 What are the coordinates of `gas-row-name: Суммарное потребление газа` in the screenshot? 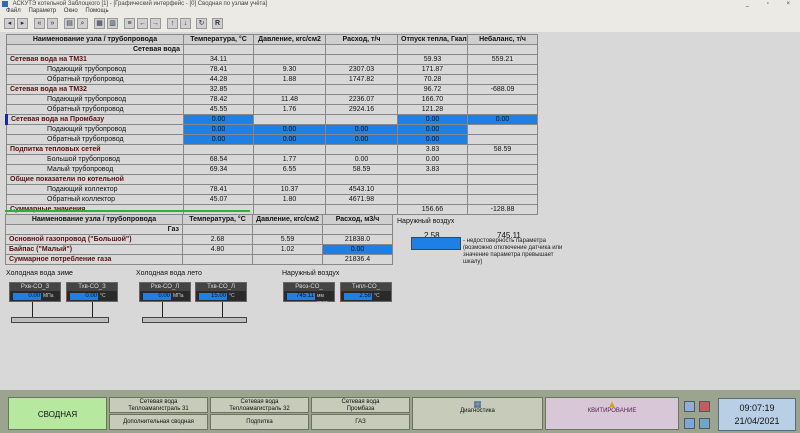 It's located at (94, 259).